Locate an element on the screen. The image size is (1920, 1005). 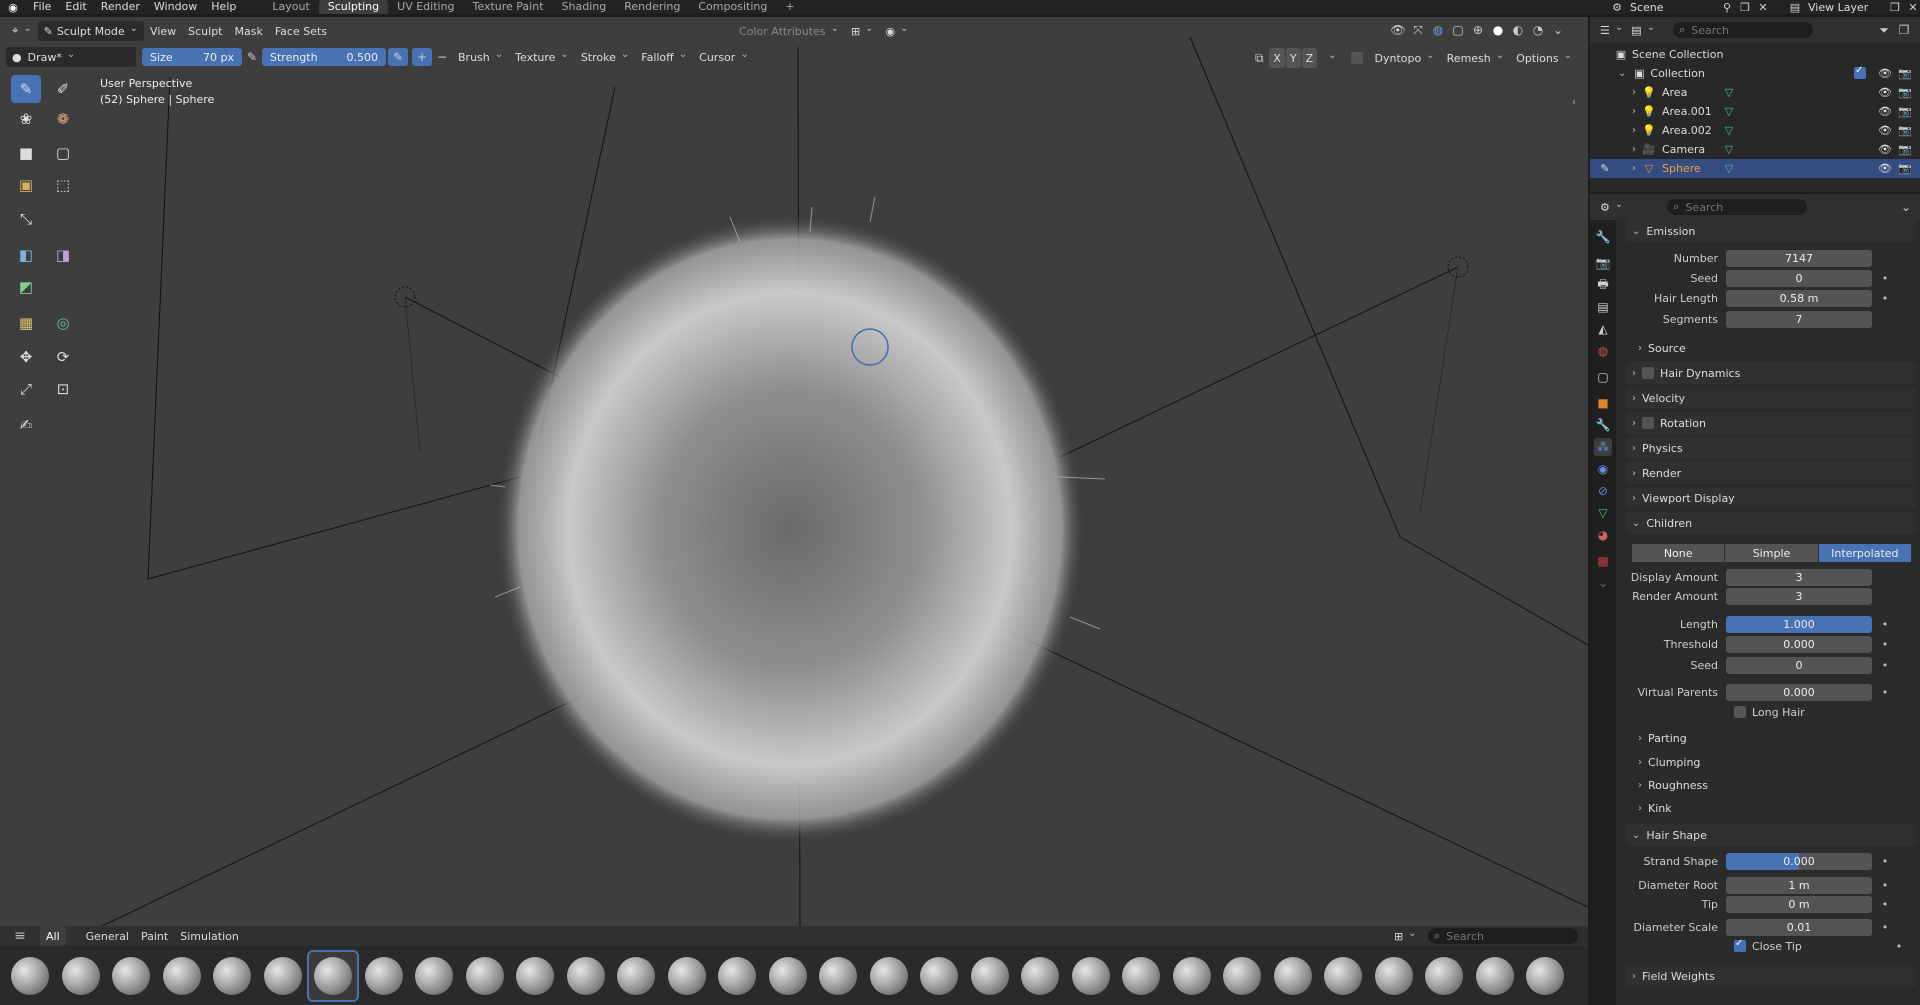
emission-seed-field: 0 is located at coordinates (1799, 278).